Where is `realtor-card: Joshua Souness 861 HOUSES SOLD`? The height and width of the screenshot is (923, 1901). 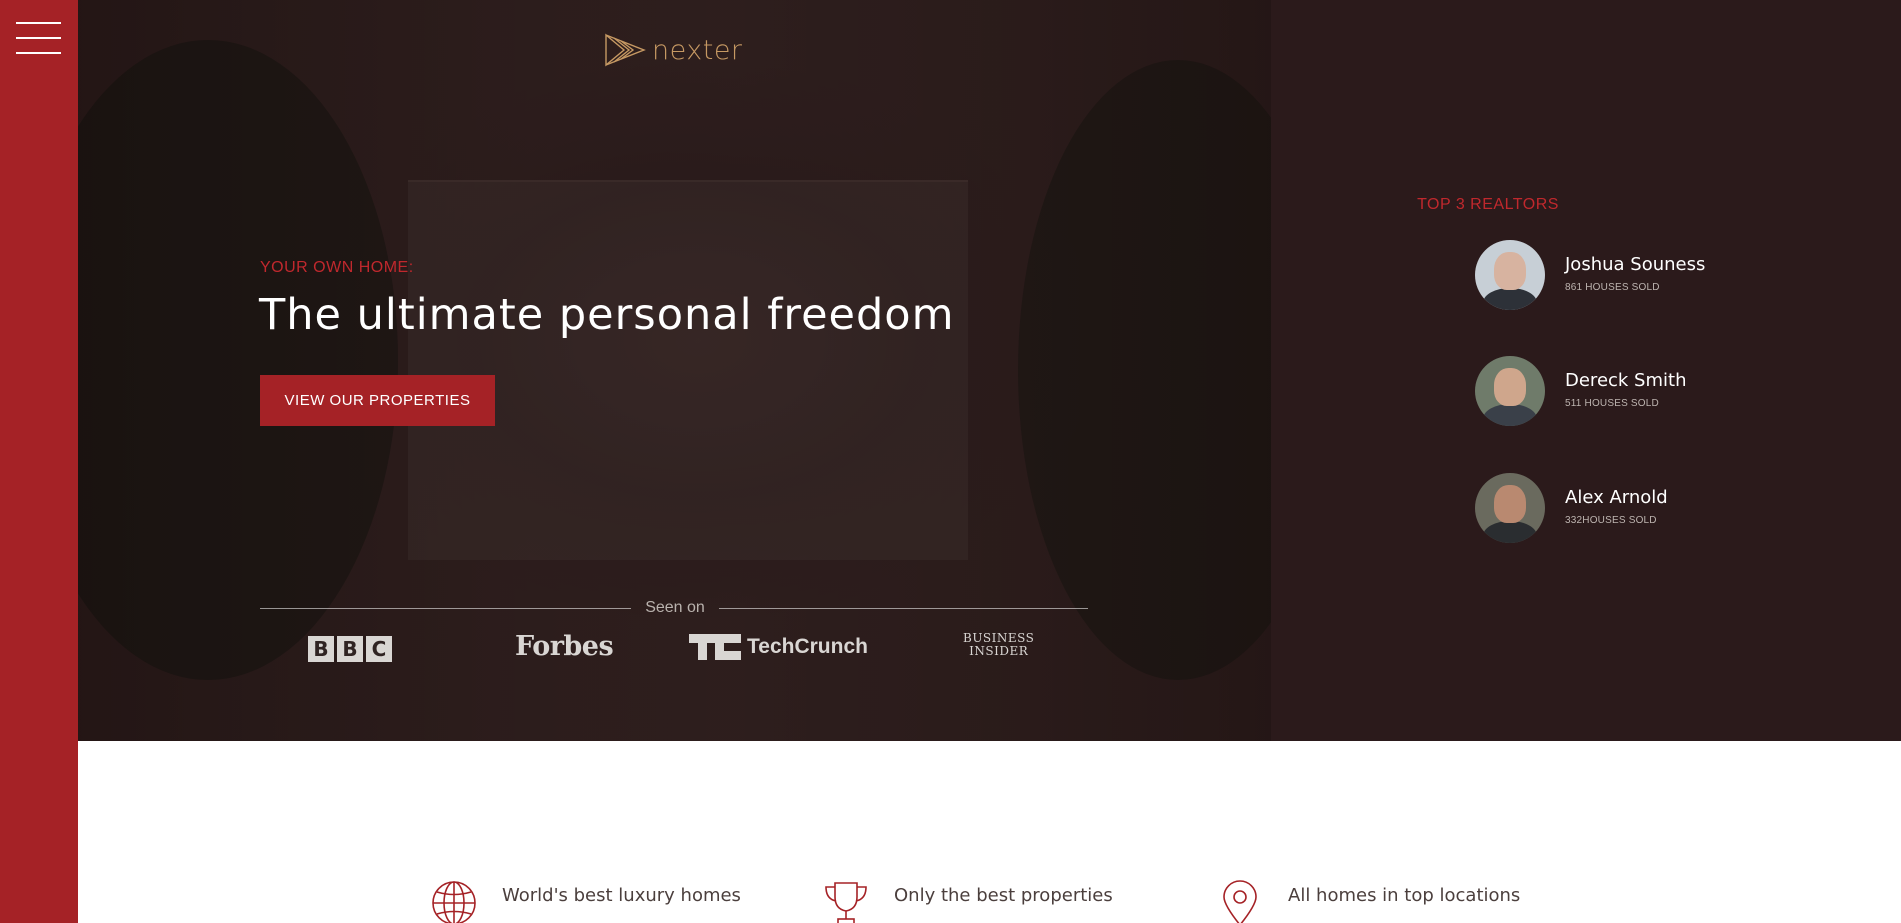
realtor-card: Joshua Souness 861 HOUSES SOLD is located at coordinates (1635, 275).